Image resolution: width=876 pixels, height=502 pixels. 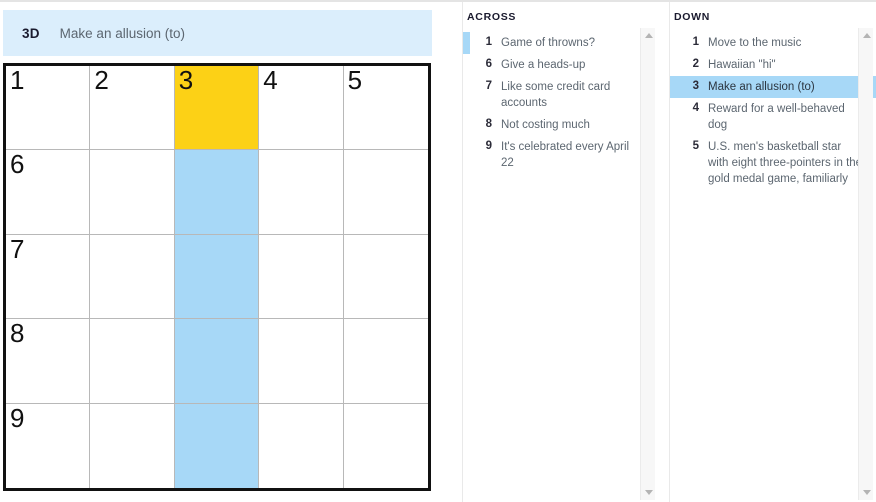 What do you see at coordinates (17, 80) in the screenshot?
I see `grid-cell-number: 1` at bounding box center [17, 80].